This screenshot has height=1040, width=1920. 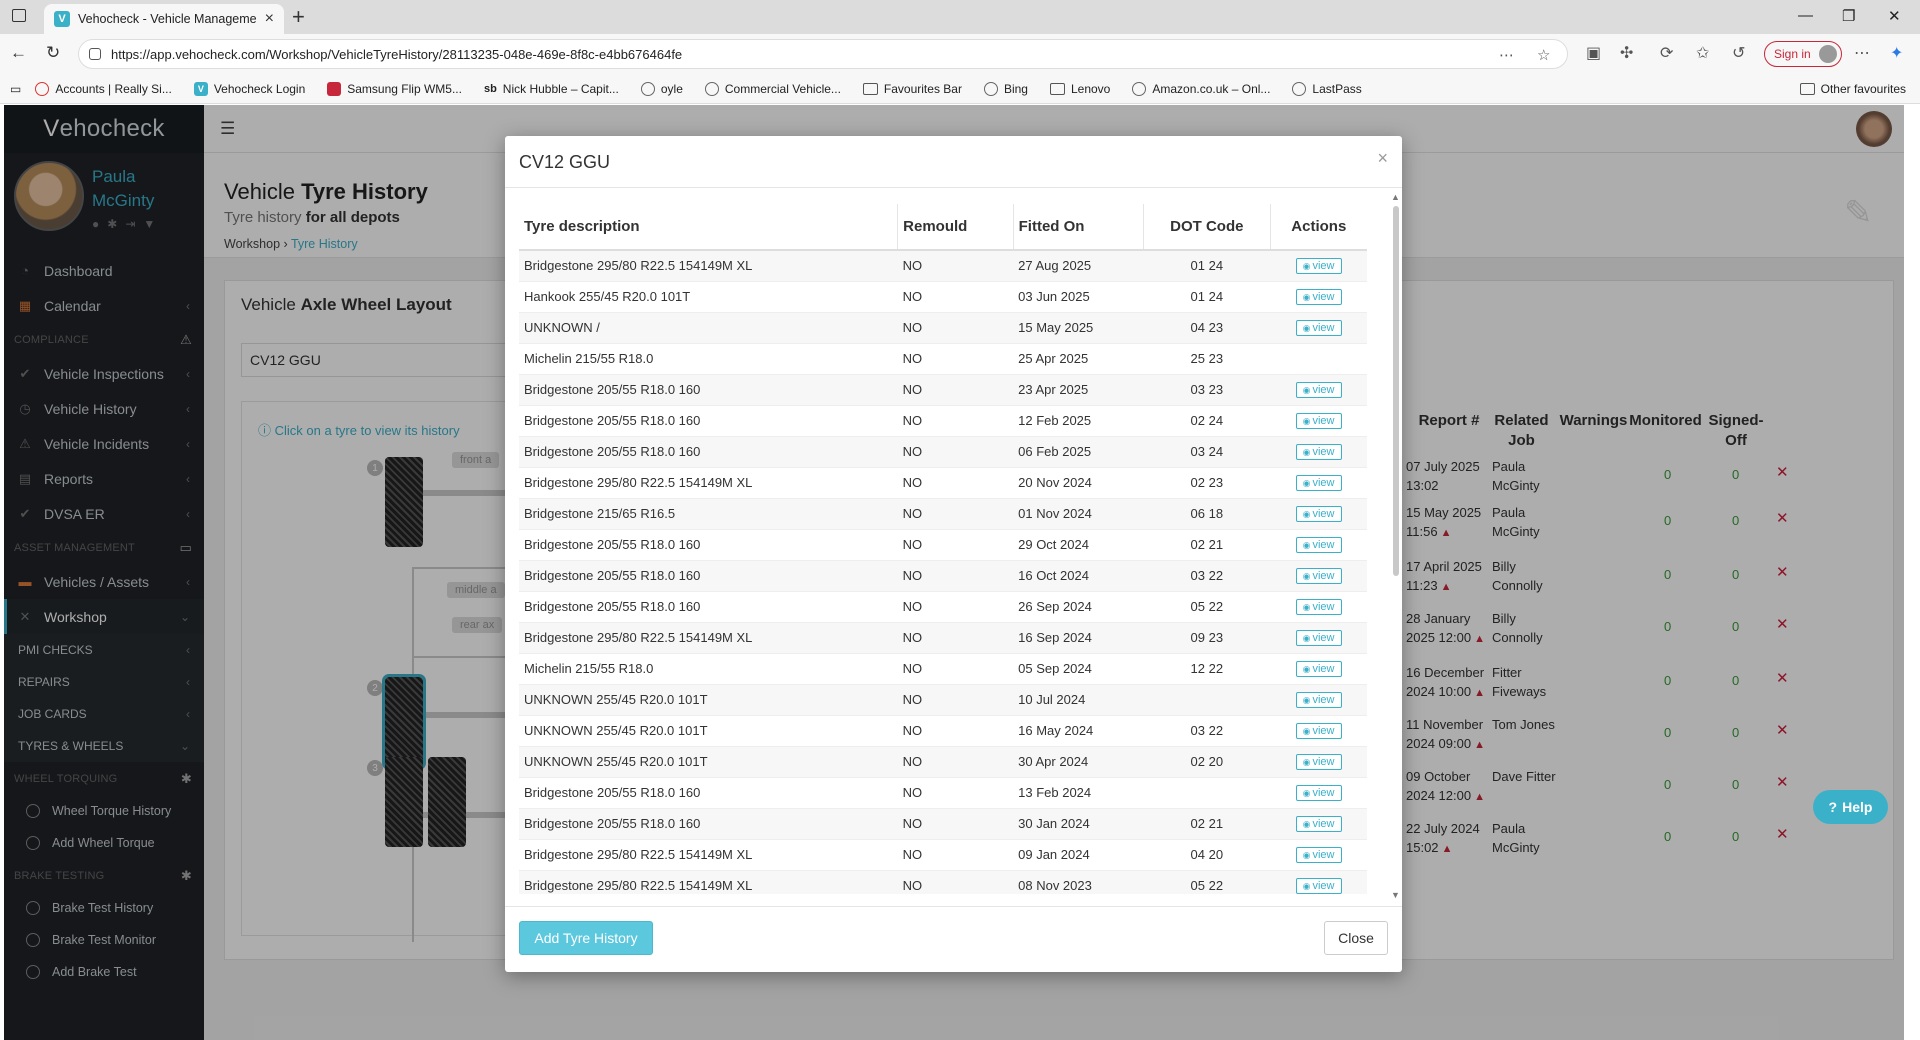 I want to click on close-icon: ×, so click(x=1382, y=158).